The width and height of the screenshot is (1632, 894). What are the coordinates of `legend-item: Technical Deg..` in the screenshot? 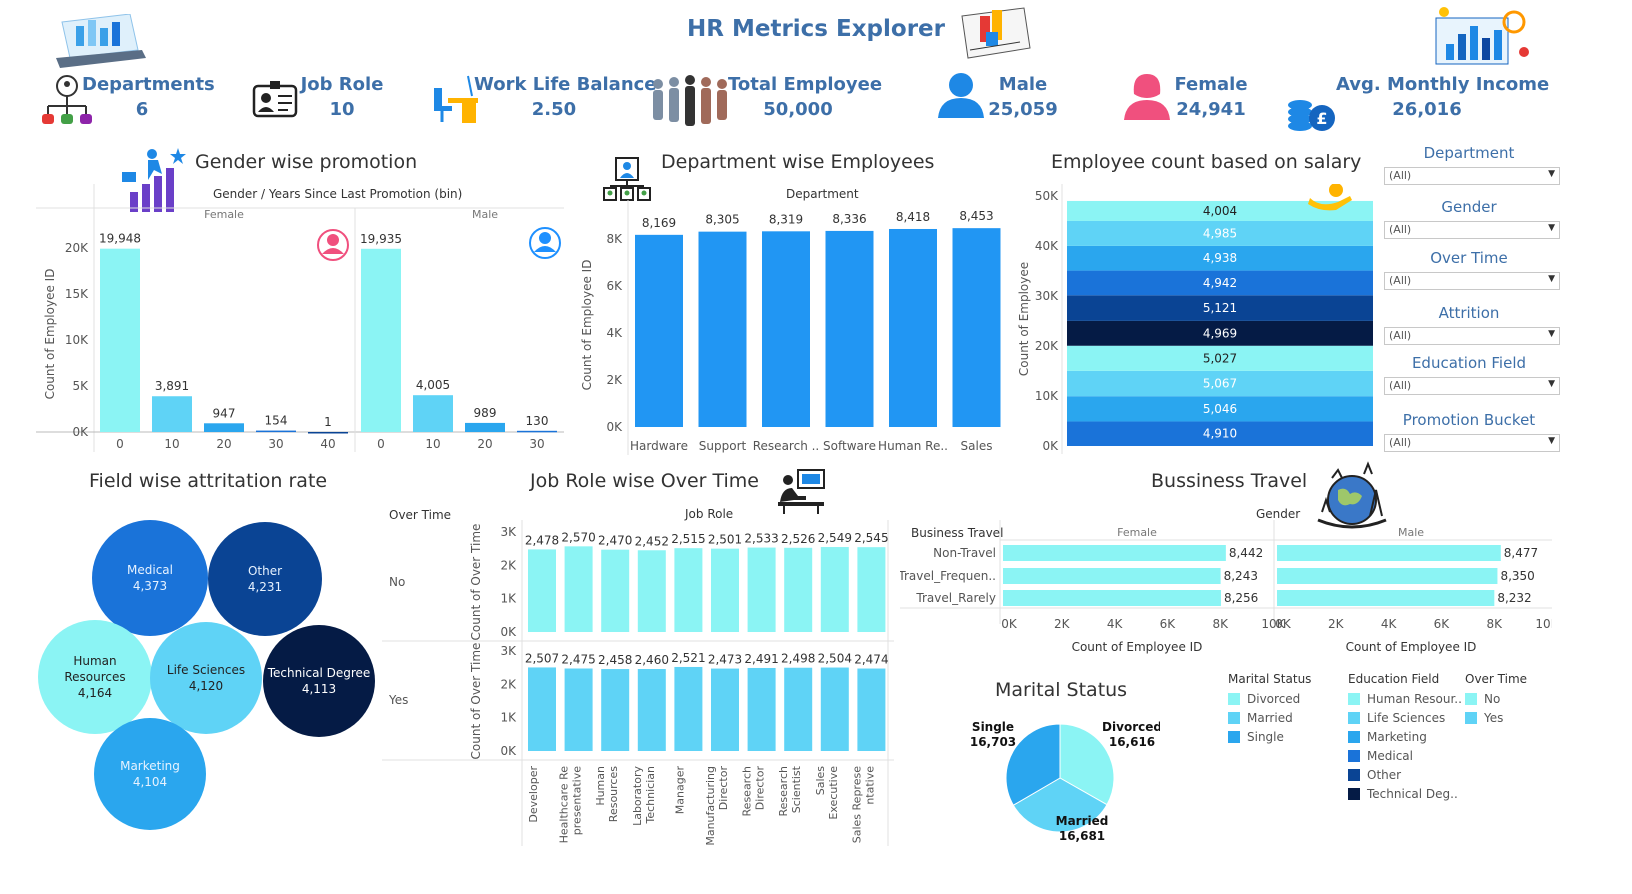 It's located at (1405, 793).